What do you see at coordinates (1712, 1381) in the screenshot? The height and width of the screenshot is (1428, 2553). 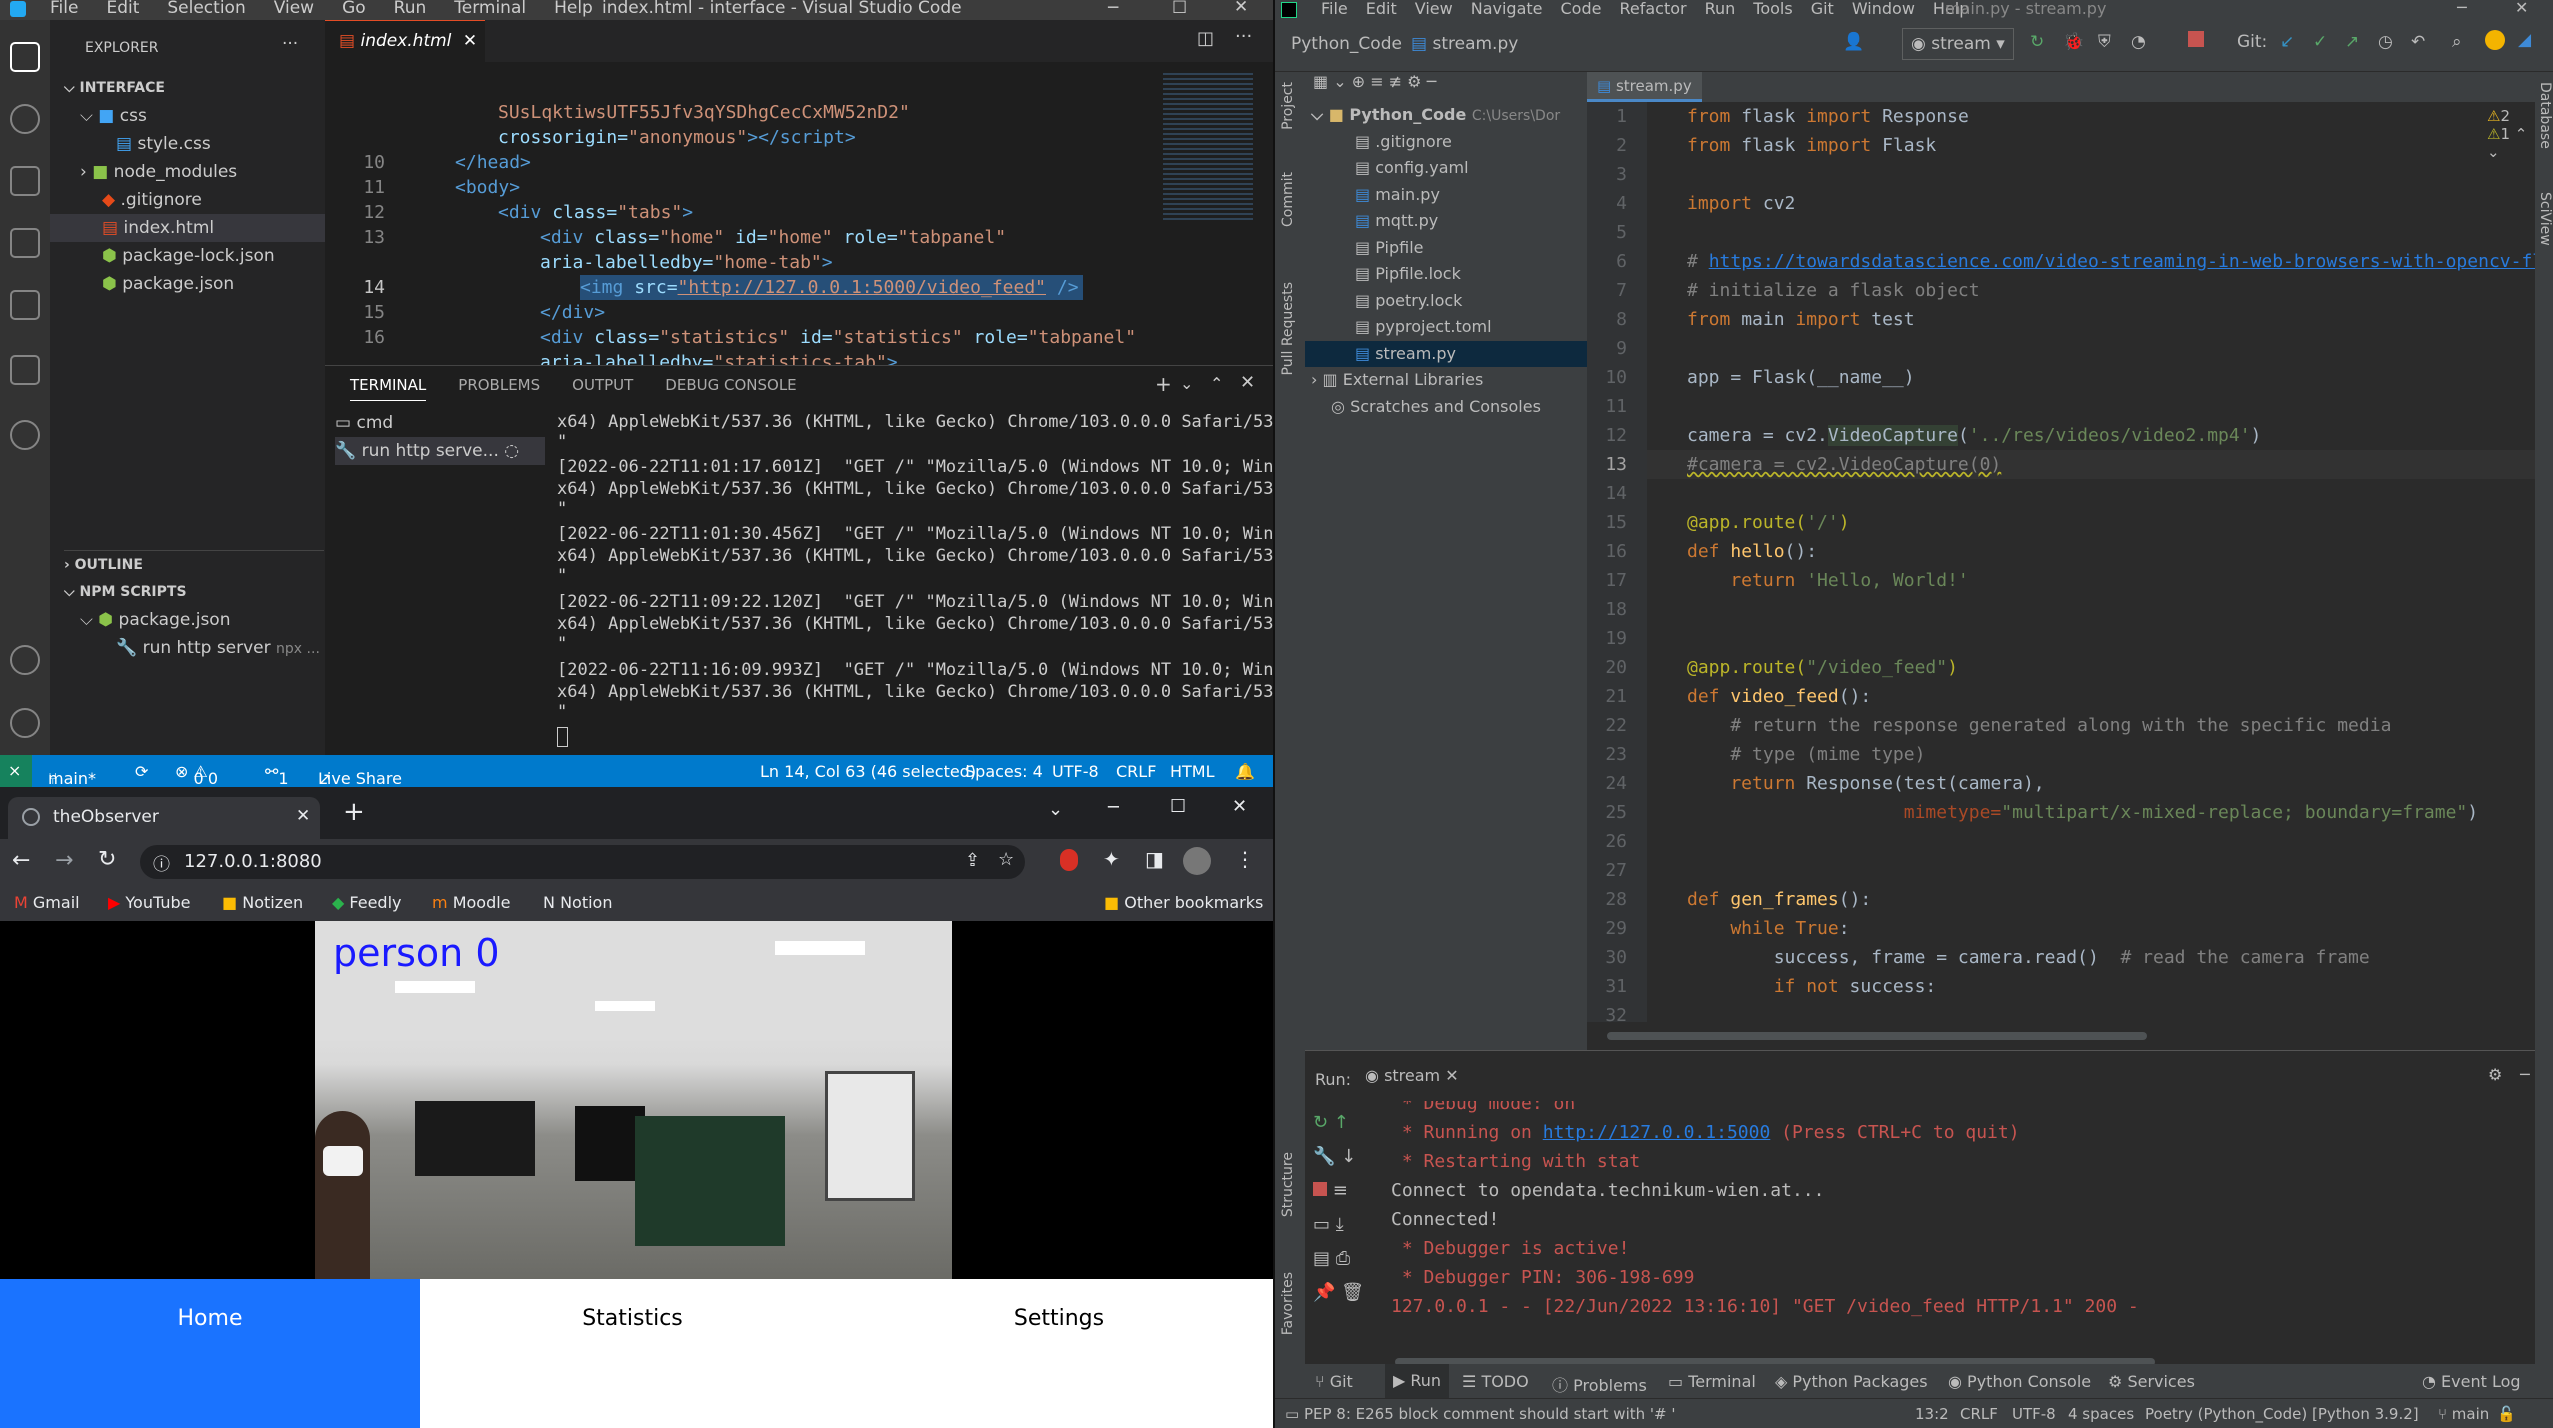 I see `tool-terminal: ▭ Terminal` at bounding box center [1712, 1381].